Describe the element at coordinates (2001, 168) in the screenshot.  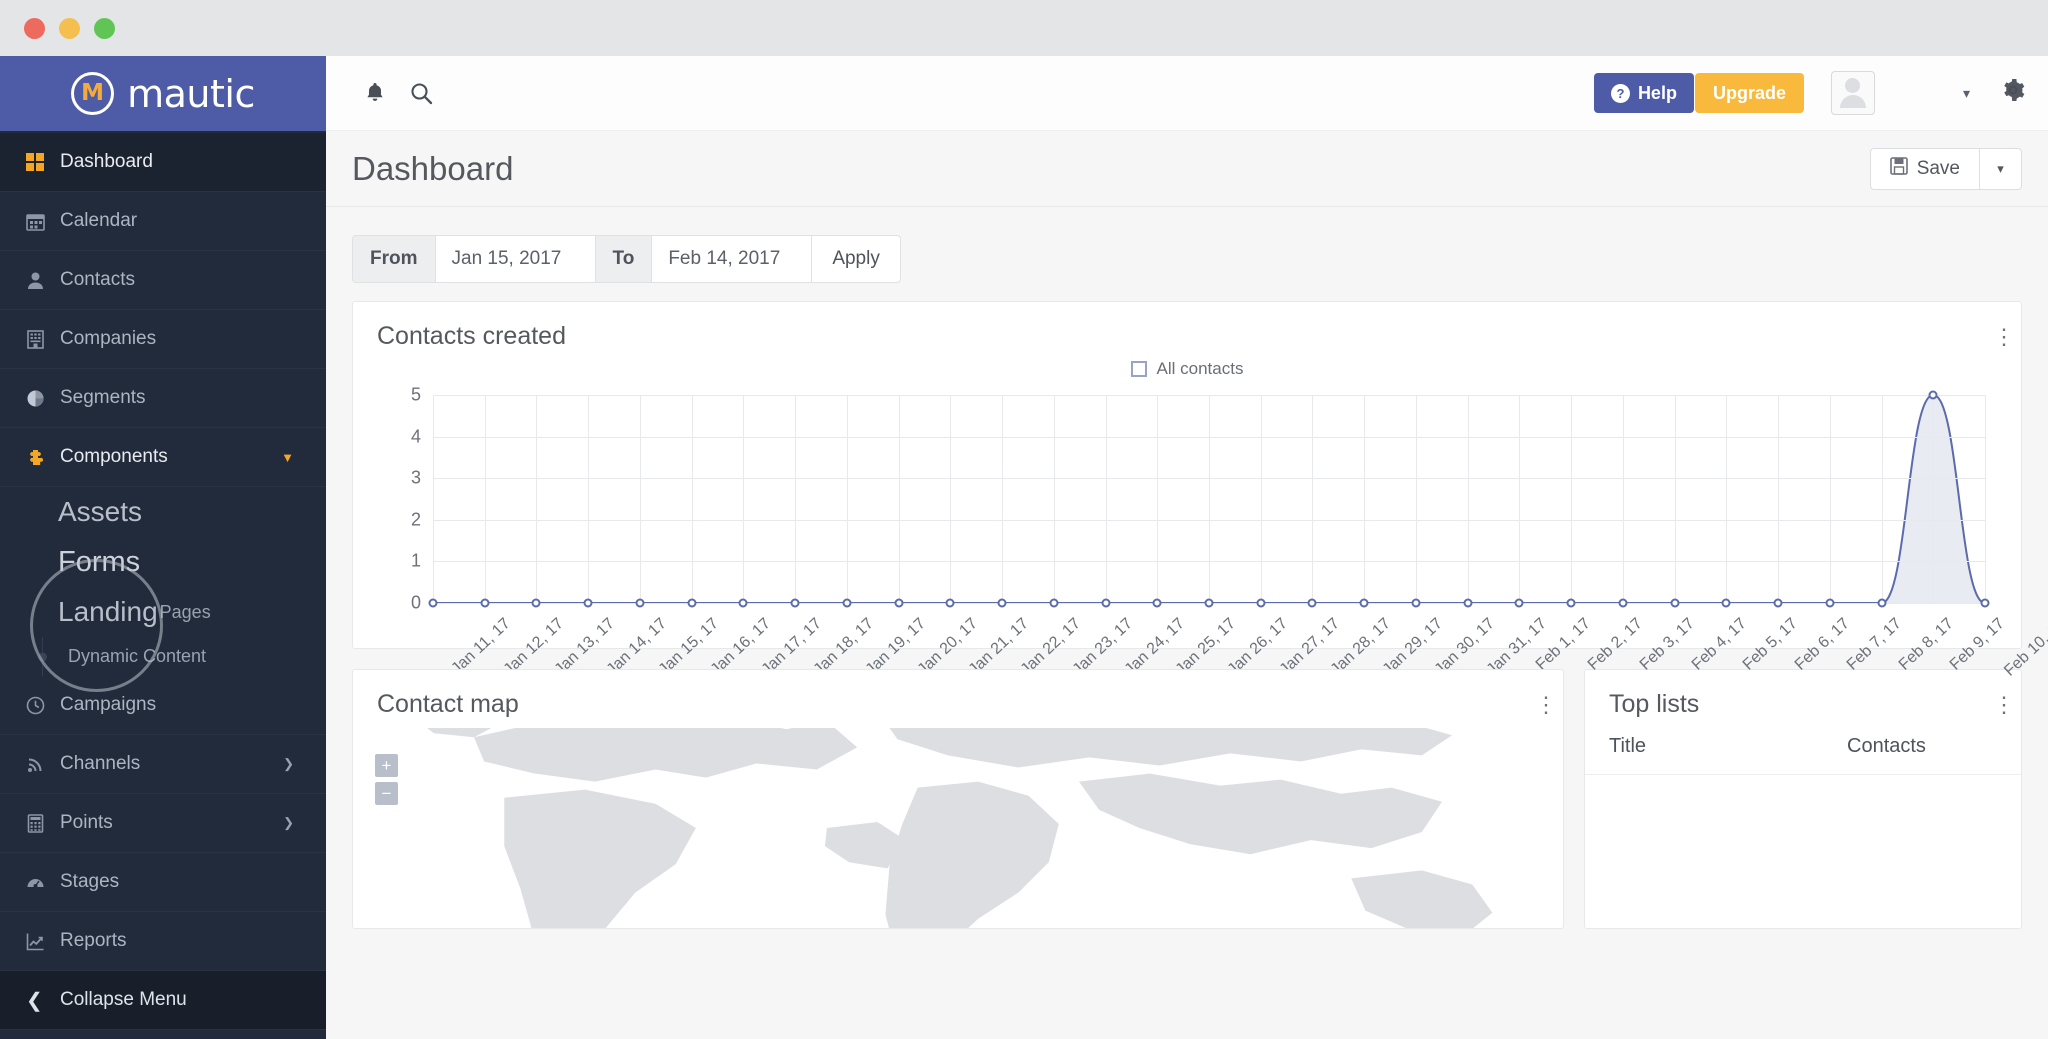
I see `save-options-caret-icon: ▾` at that location.